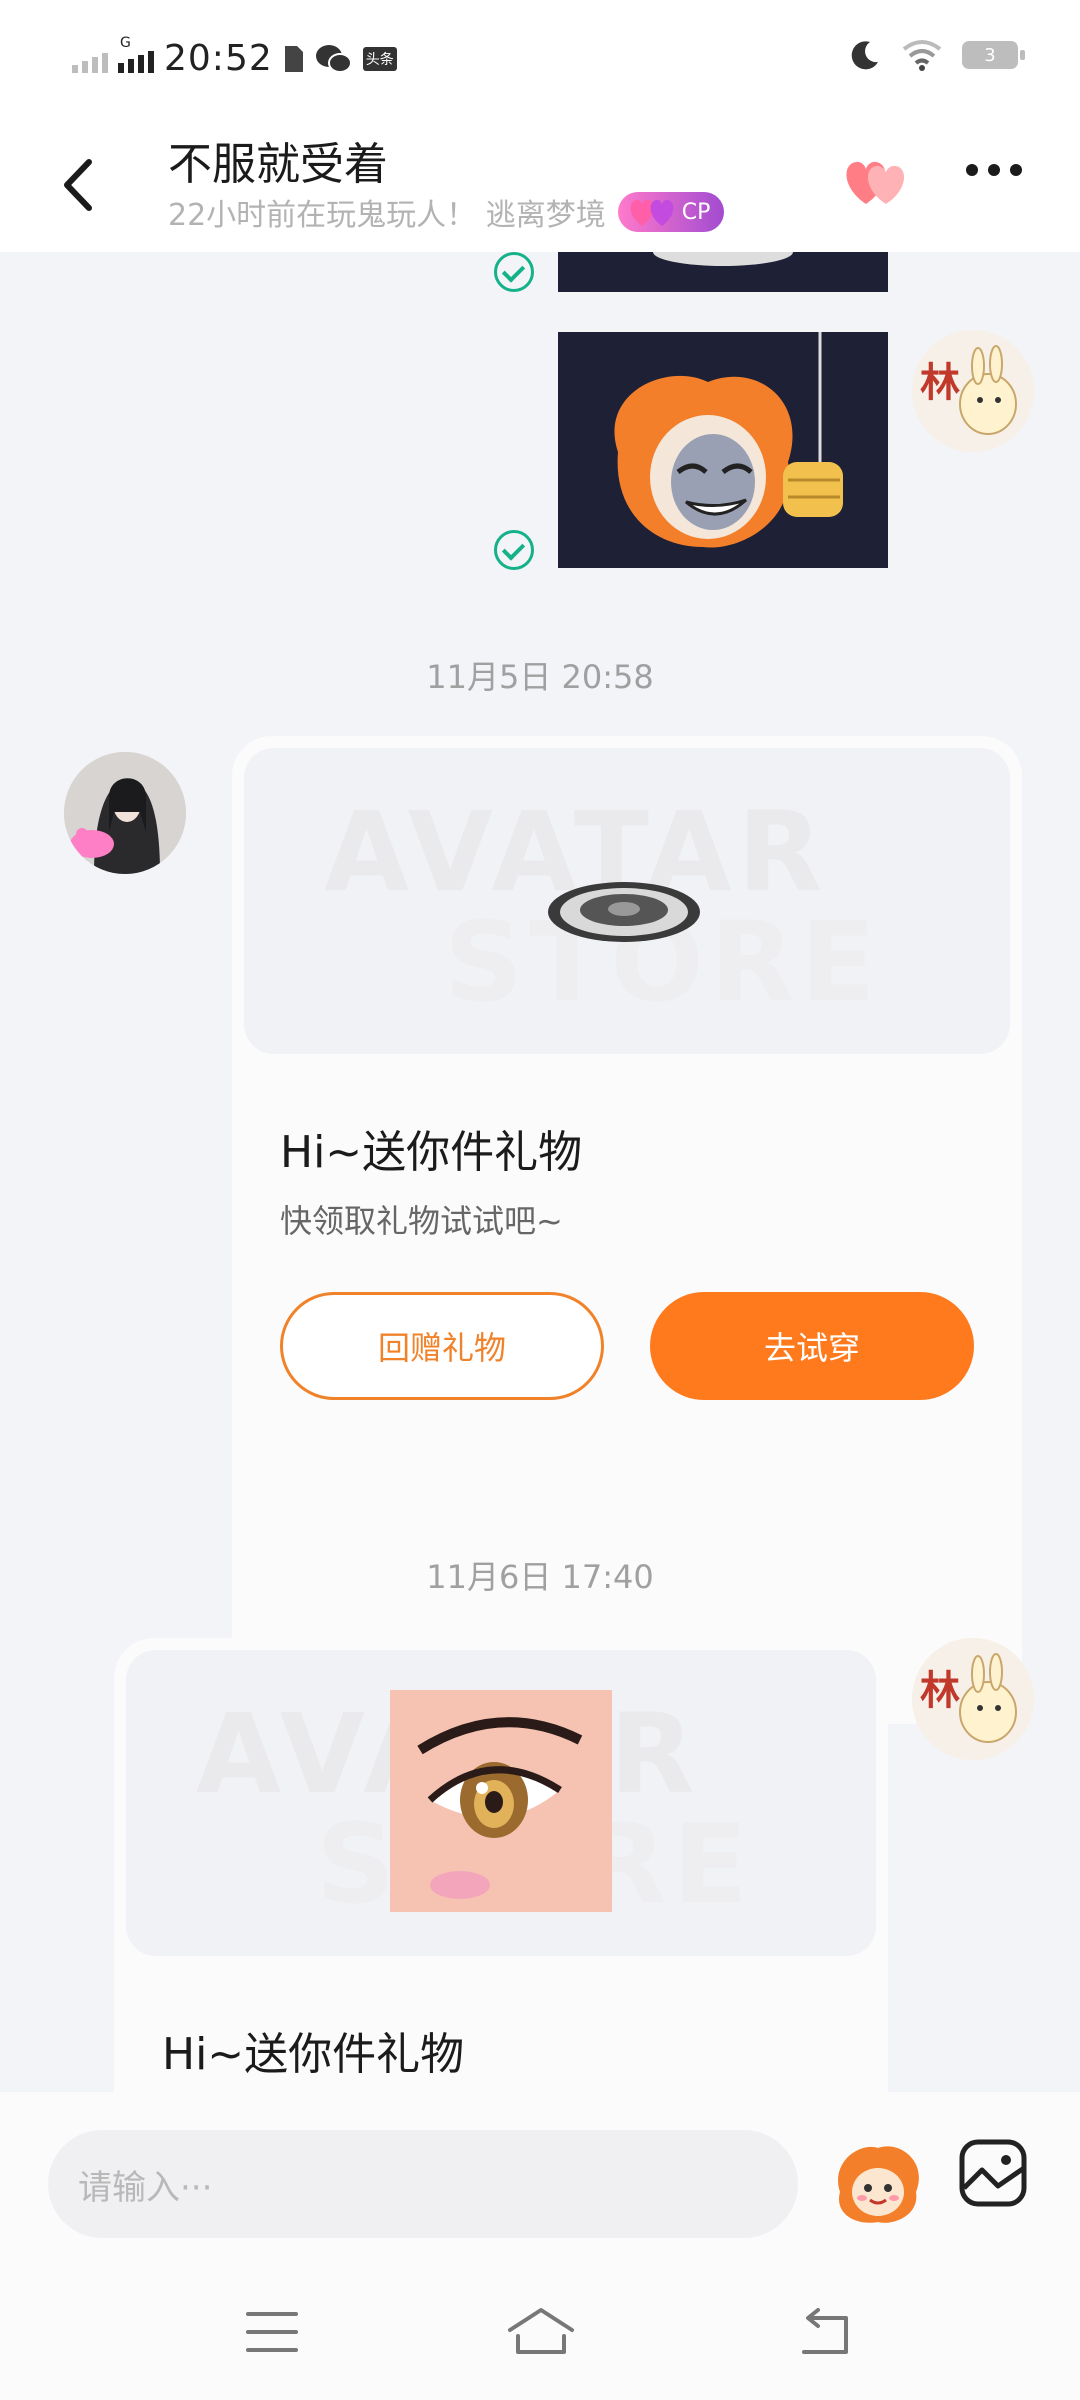 The height and width of the screenshot is (2400, 1080). I want to click on chat-header: 不服就受着 22小时前在玩鬼玩人！ 逃离梦境 CP, so click(540, 186).